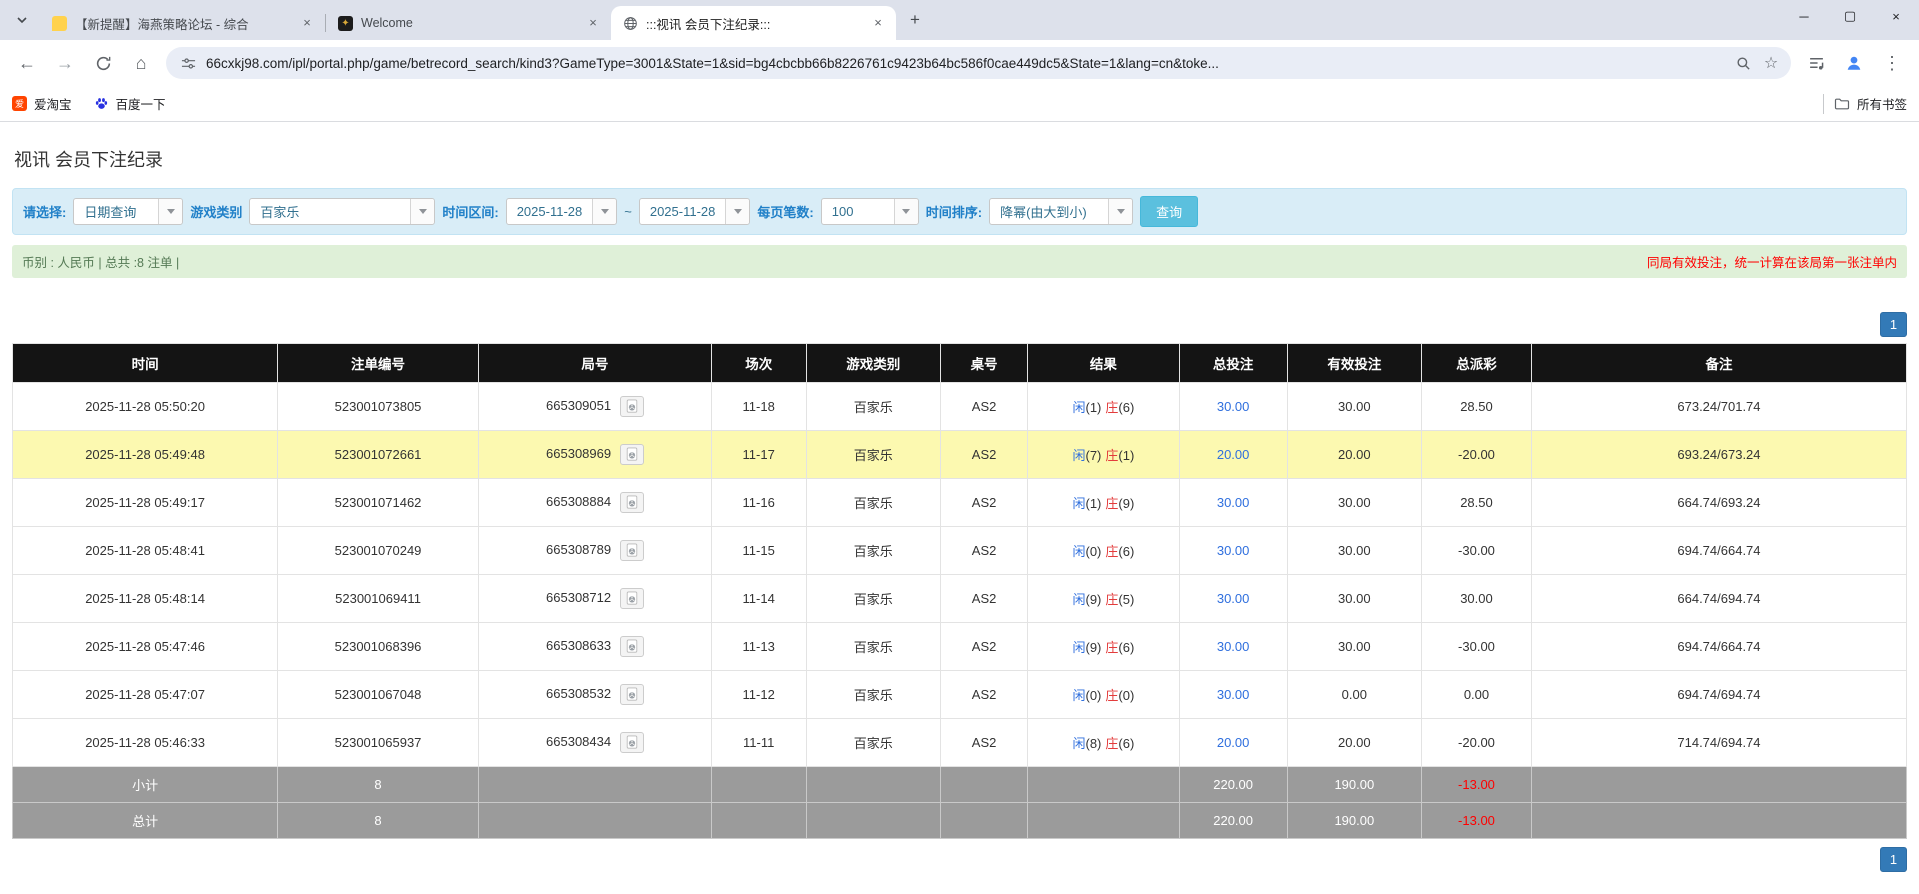 The width and height of the screenshot is (1919, 894). What do you see at coordinates (579, 693) in the screenshot?
I see `round-id: 665308532` at bounding box center [579, 693].